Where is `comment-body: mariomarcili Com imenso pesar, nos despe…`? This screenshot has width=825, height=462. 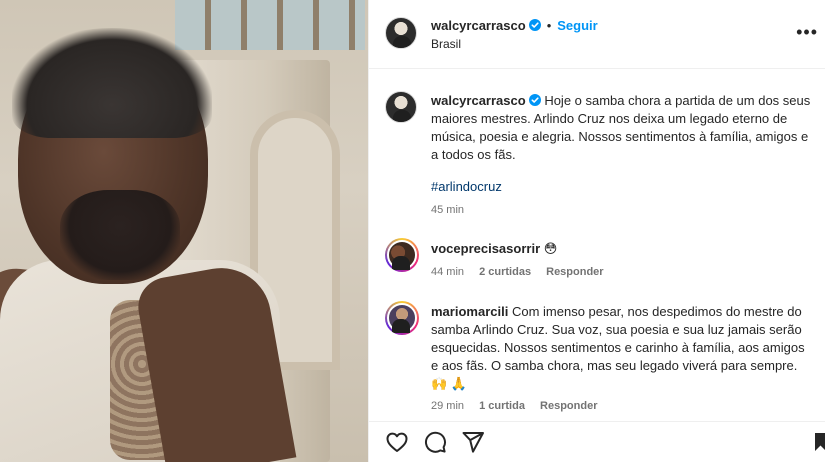
comment-body: mariomarcili Com imenso pesar, nos despe… is located at coordinates (618, 348).